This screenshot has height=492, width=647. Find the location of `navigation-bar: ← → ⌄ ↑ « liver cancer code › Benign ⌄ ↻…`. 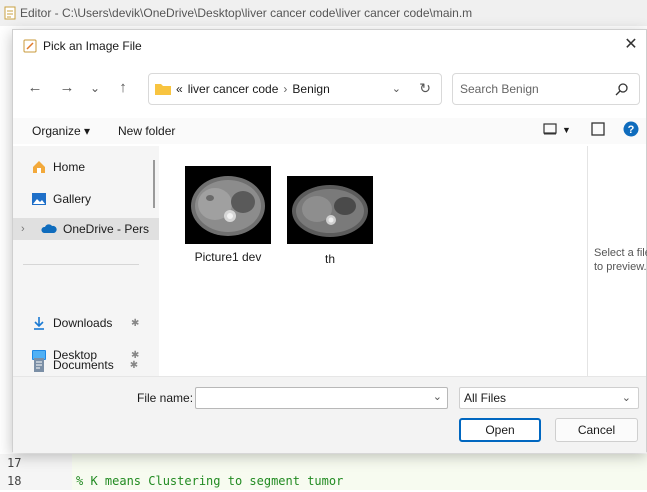

navigation-bar: ← → ⌄ ↑ « liver cancer code › Benign ⌄ ↻… is located at coordinates (329, 89).